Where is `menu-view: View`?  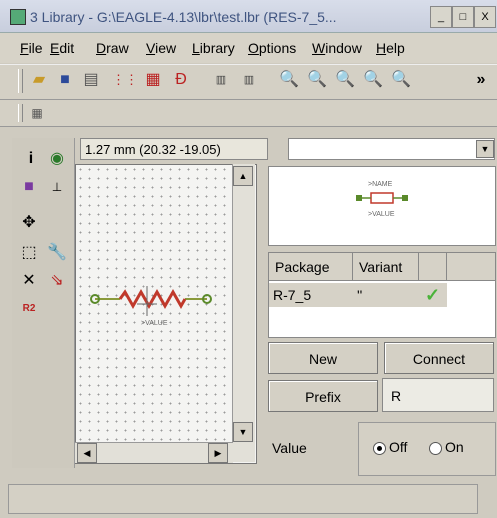 menu-view: View is located at coordinates (161, 48).